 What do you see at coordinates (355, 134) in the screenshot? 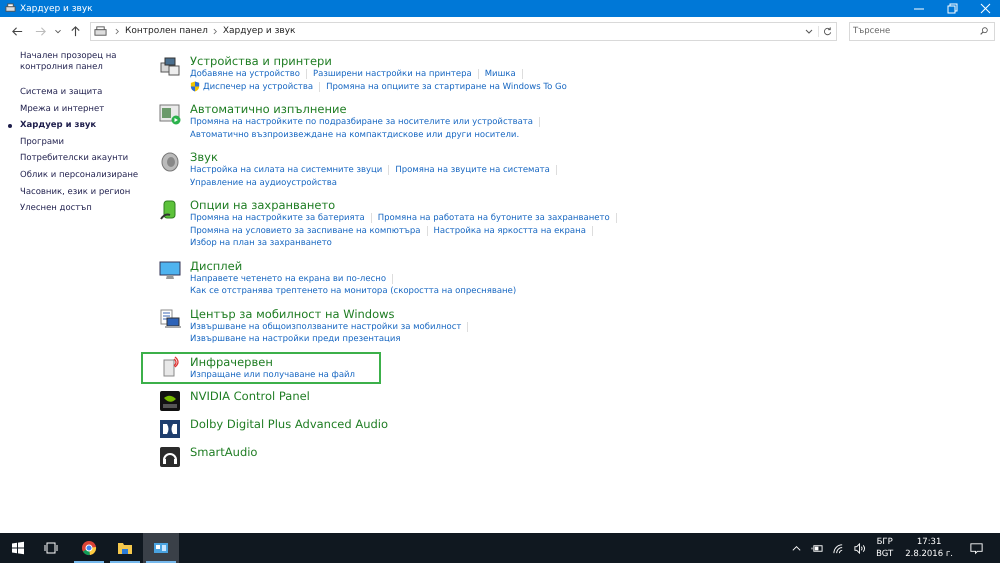
I see `link: Автоматично възпроизвеждане на компактдискове или други носители.` at bounding box center [355, 134].